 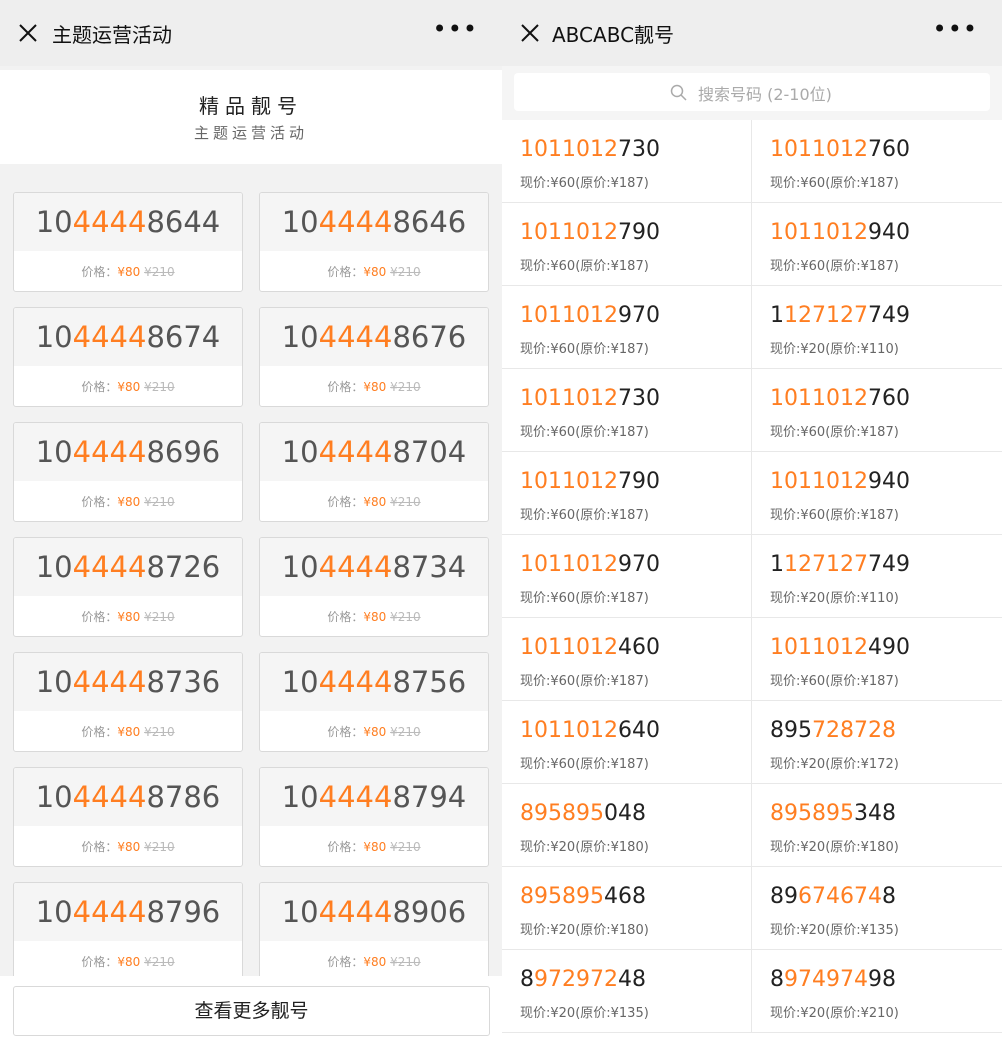 I want to click on number-tail: 790, so click(x=638, y=481).